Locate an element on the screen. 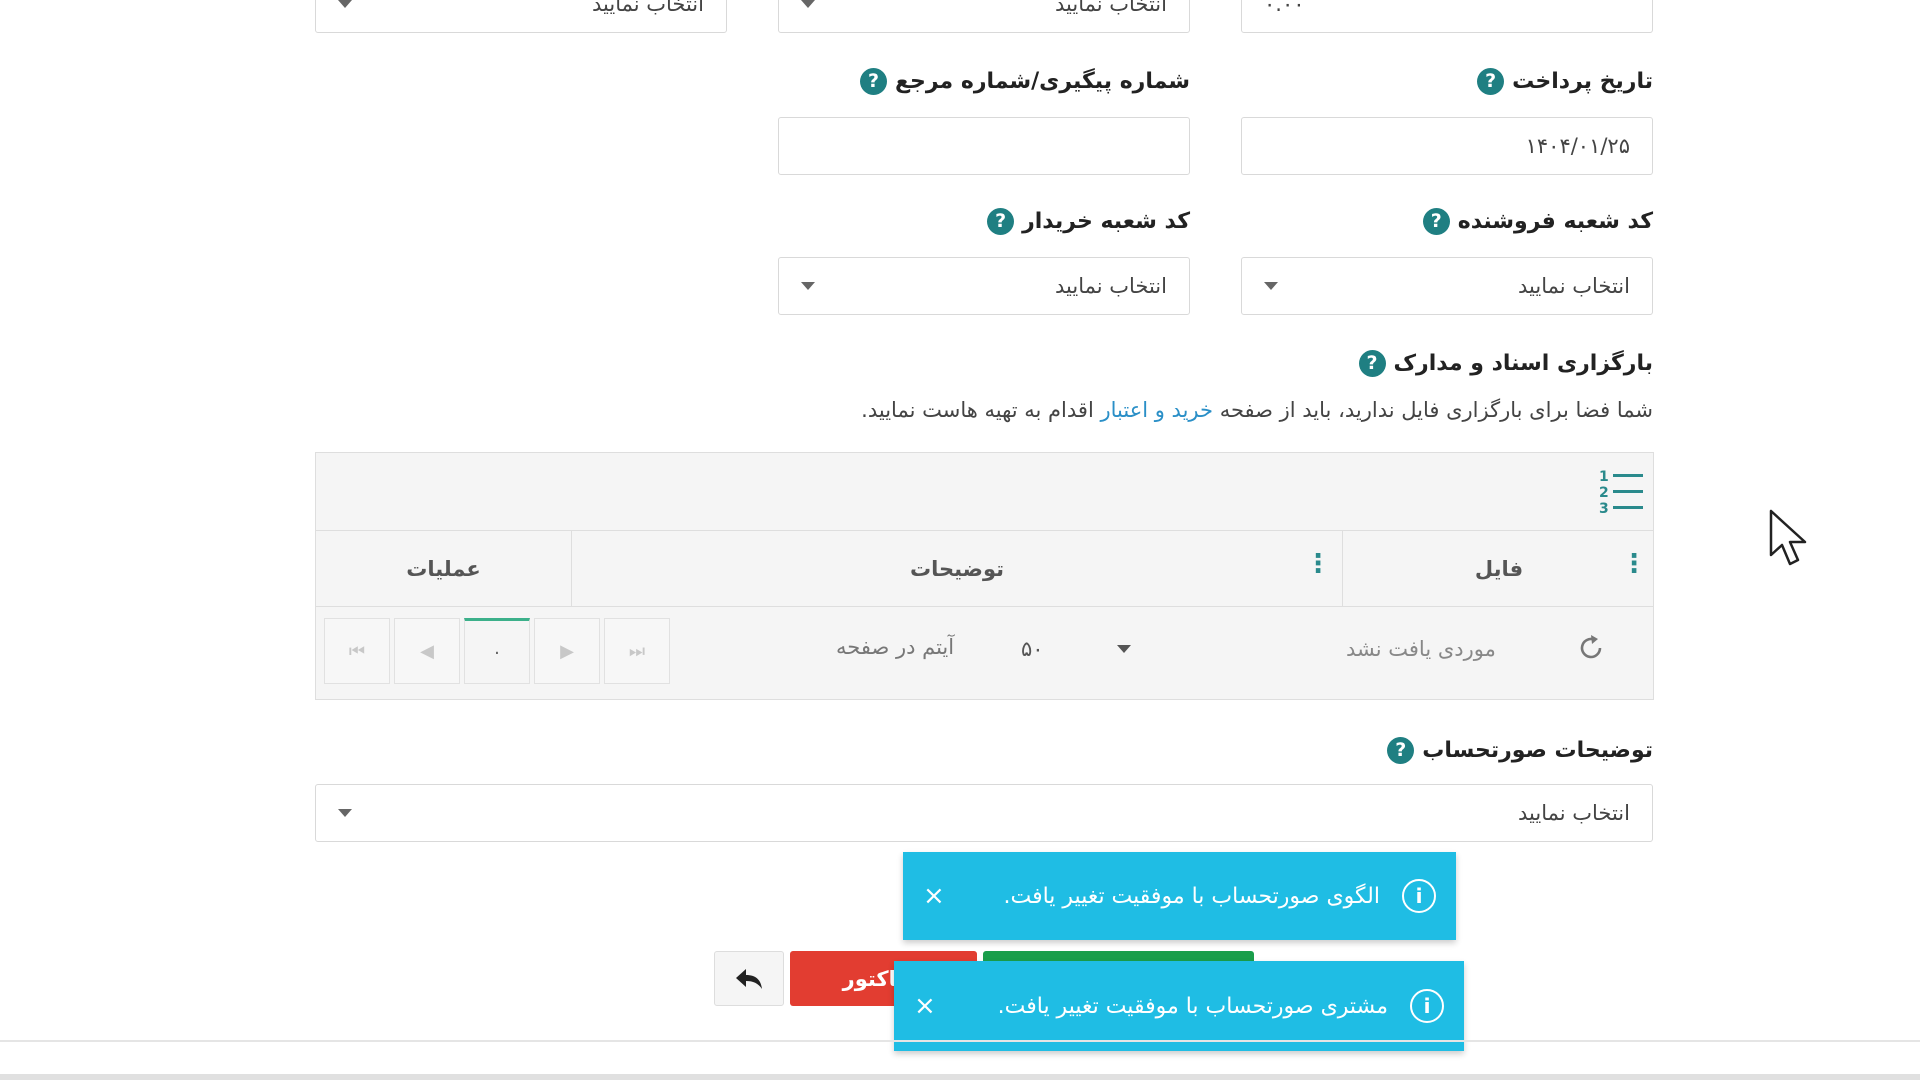  column-file: فایل is located at coordinates (1498, 568).